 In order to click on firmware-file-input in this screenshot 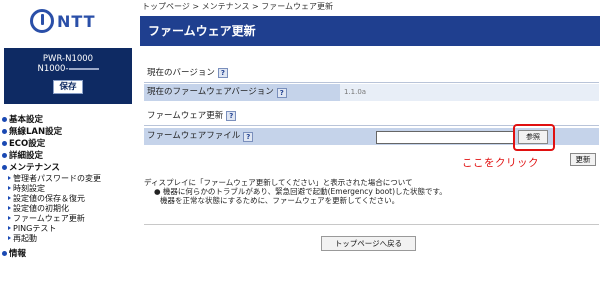, I will do `click(445, 137)`.